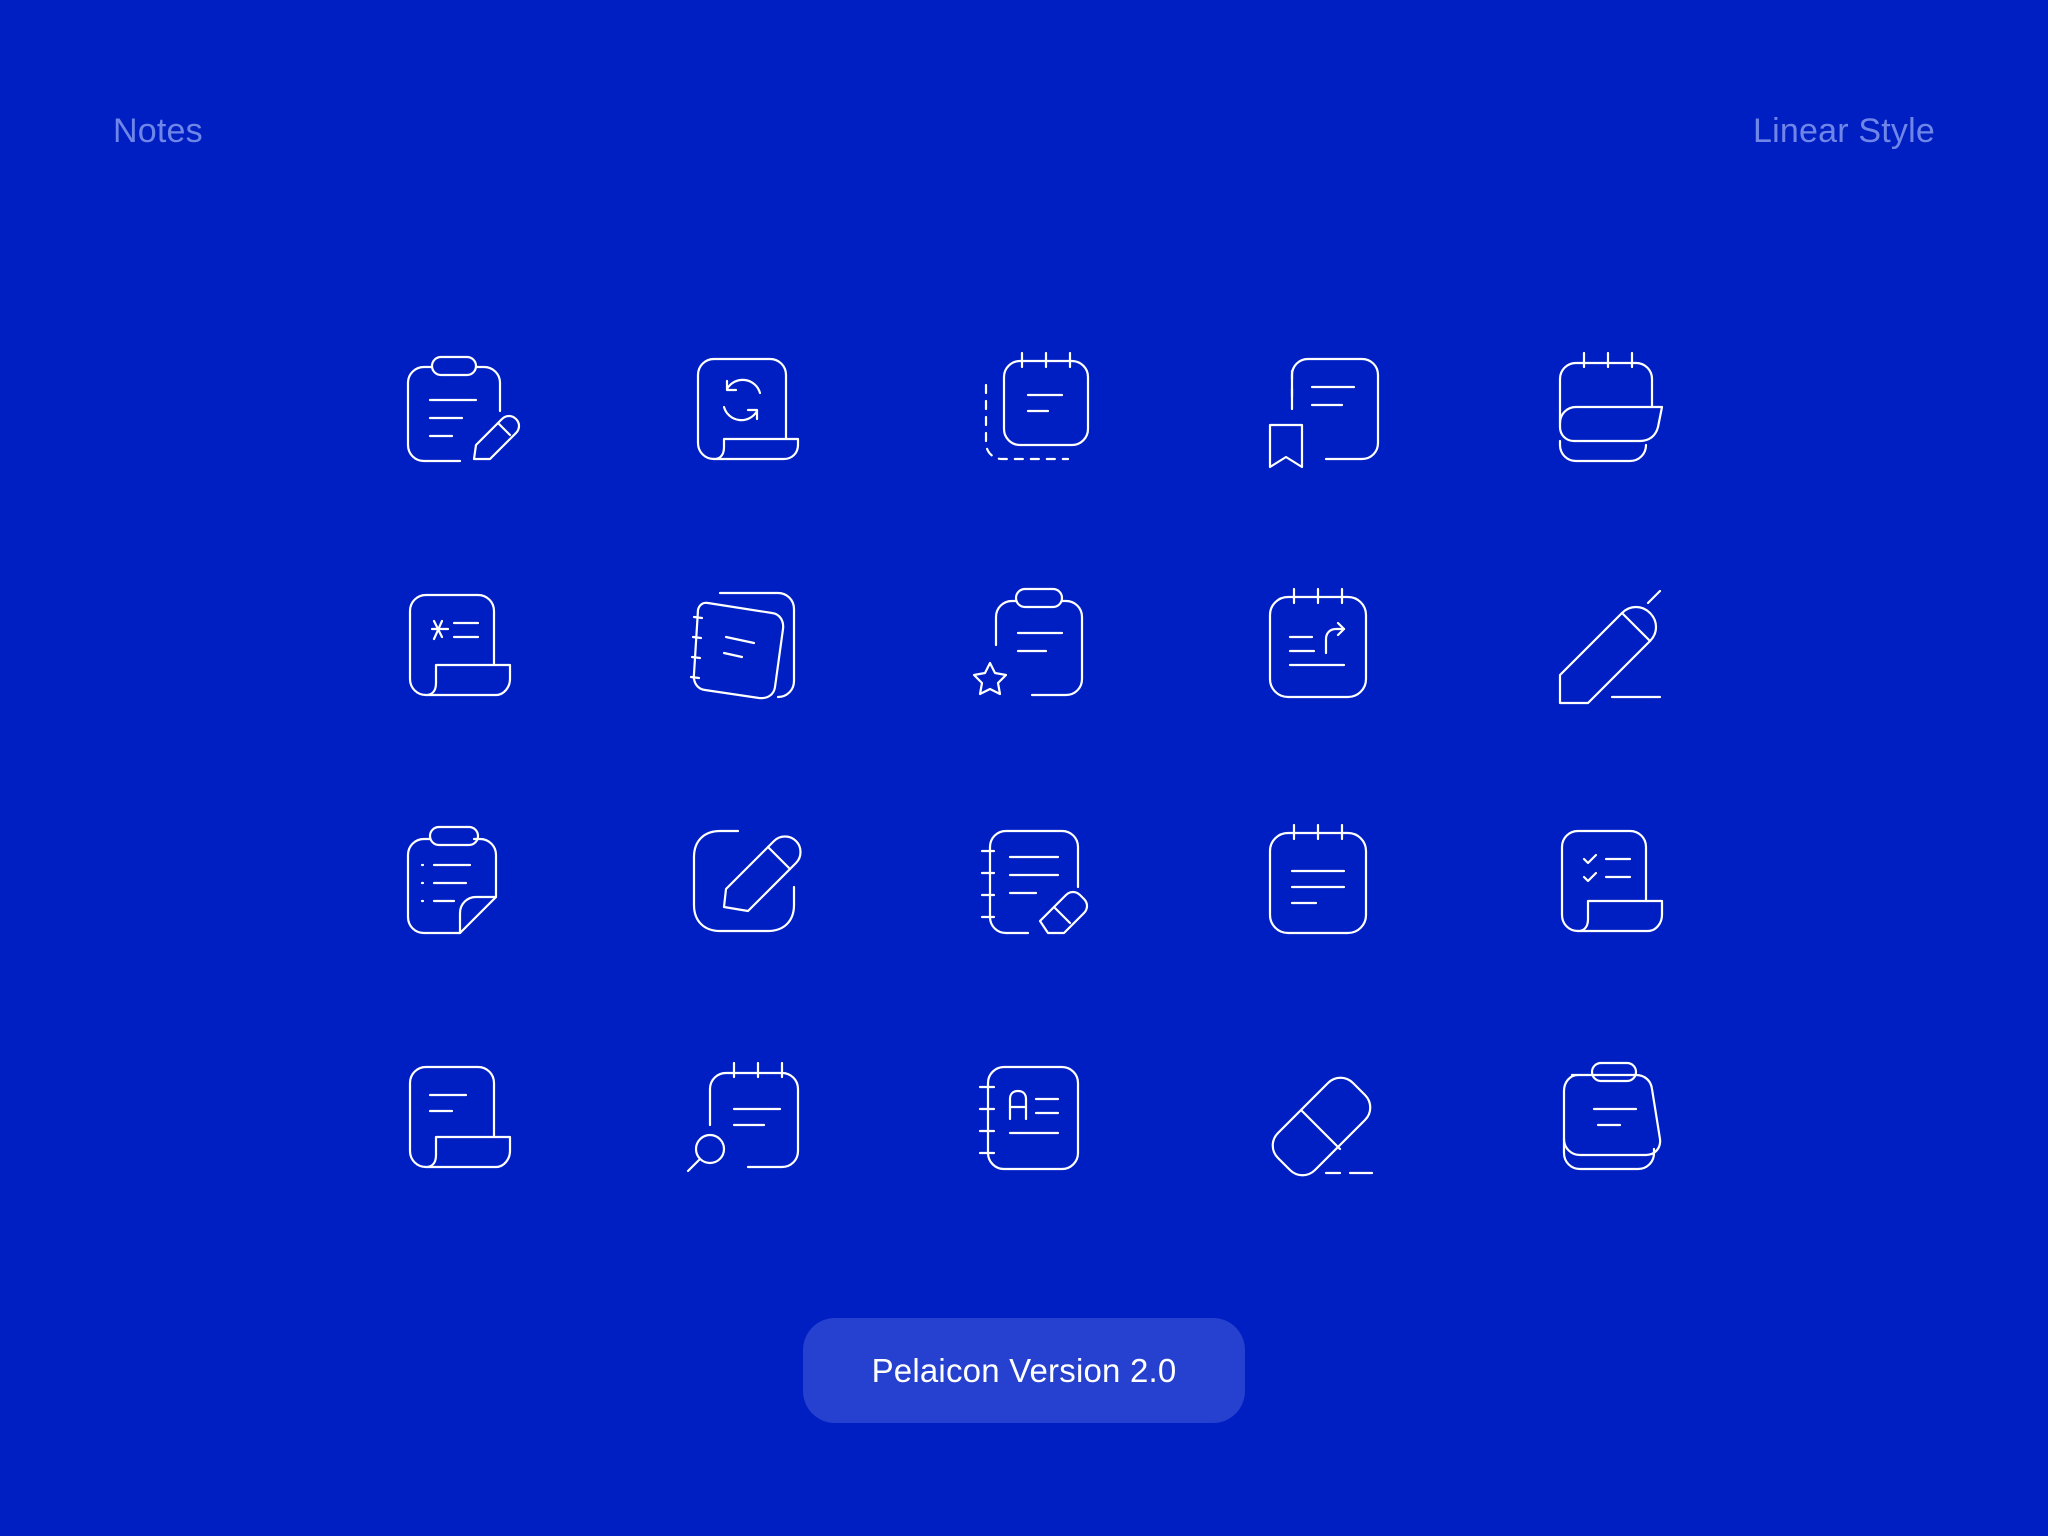 The width and height of the screenshot is (2048, 1536). I want to click on notepad-stack-icon, so click(1606, 409).